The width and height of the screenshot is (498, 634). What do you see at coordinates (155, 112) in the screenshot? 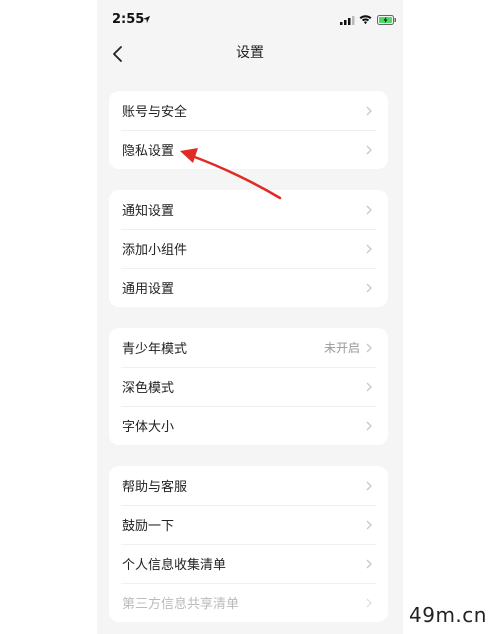
I see `settings-item-label: 账号与安全` at bounding box center [155, 112].